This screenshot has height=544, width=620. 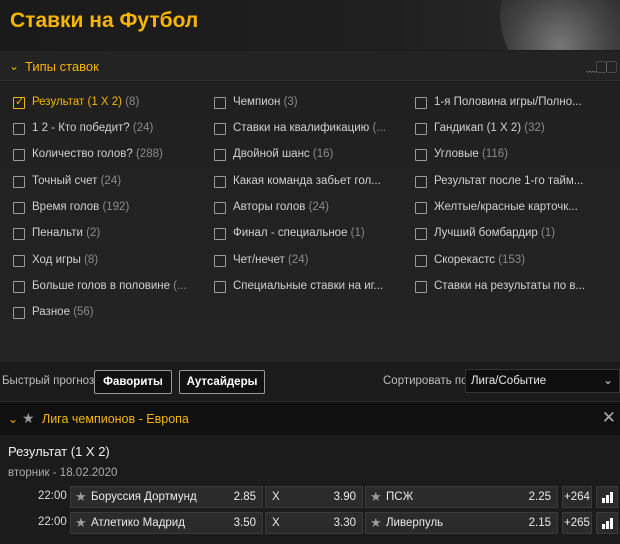 What do you see at coordinates (494, 233) in the screenshot?
I see `bet-type-text: Лучший бомбардир (1)` at bounding box center [494, 233].